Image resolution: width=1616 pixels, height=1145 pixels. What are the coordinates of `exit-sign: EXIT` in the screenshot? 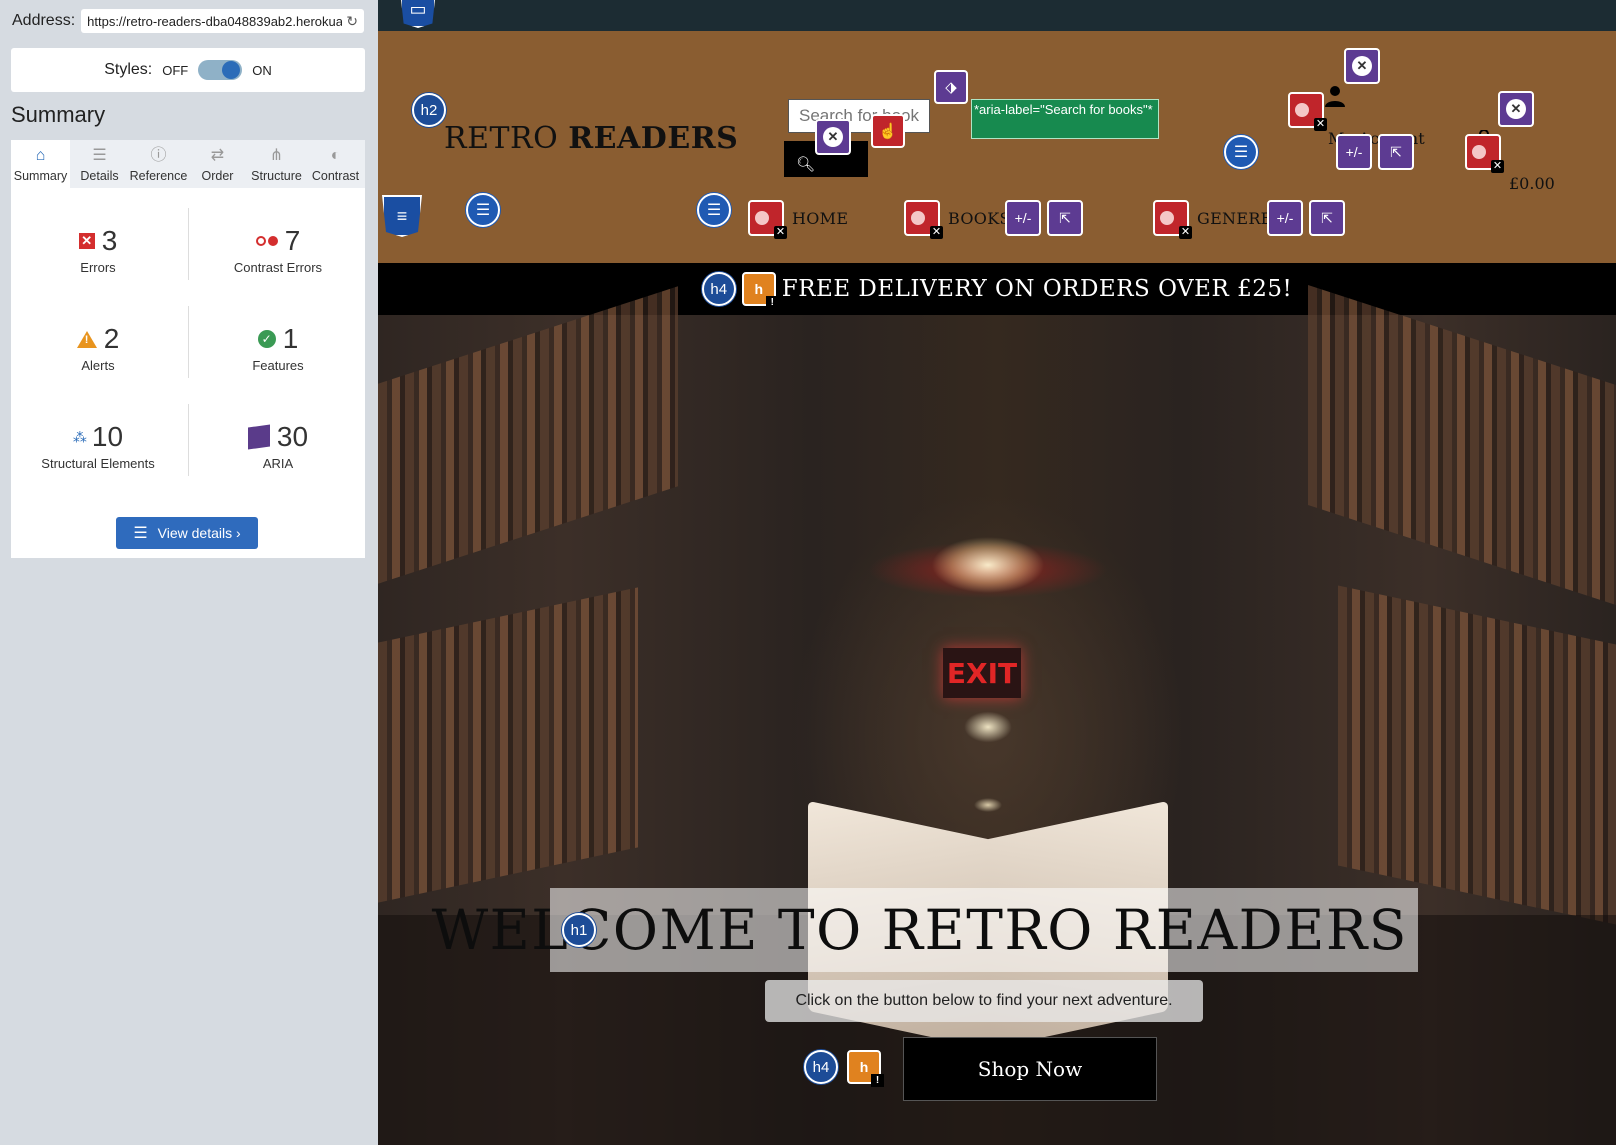 It's located at (982, 673).